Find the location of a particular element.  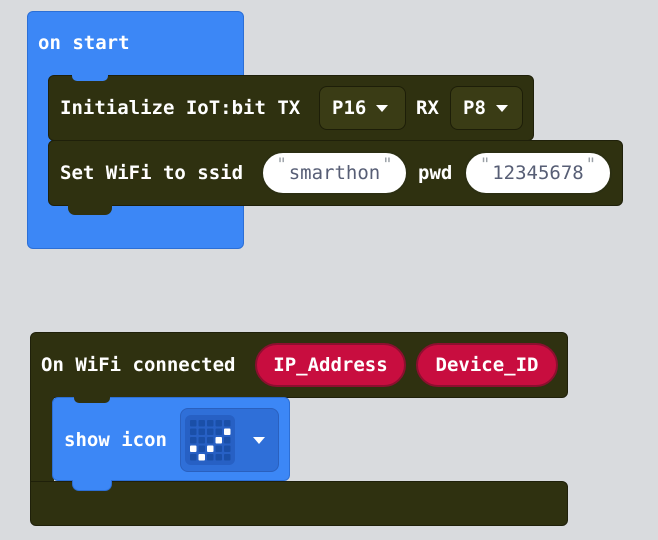

rx-pin-value: P8 is located at coordinates (474, 108).